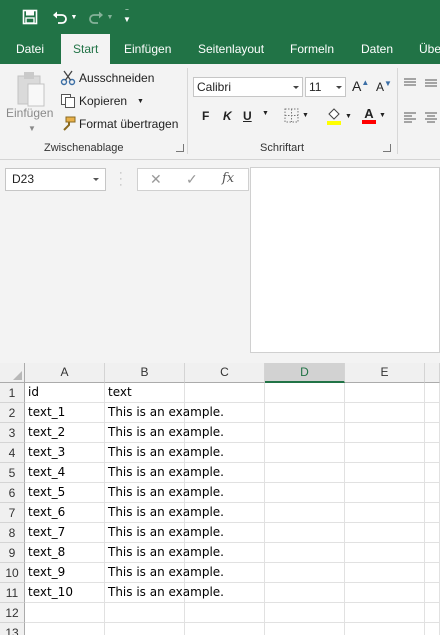 This screenshot has width=440, height=635. Describe the element at coordinates (377, 49) in the screenshot. I see `tab-daten: Daten` at that location.